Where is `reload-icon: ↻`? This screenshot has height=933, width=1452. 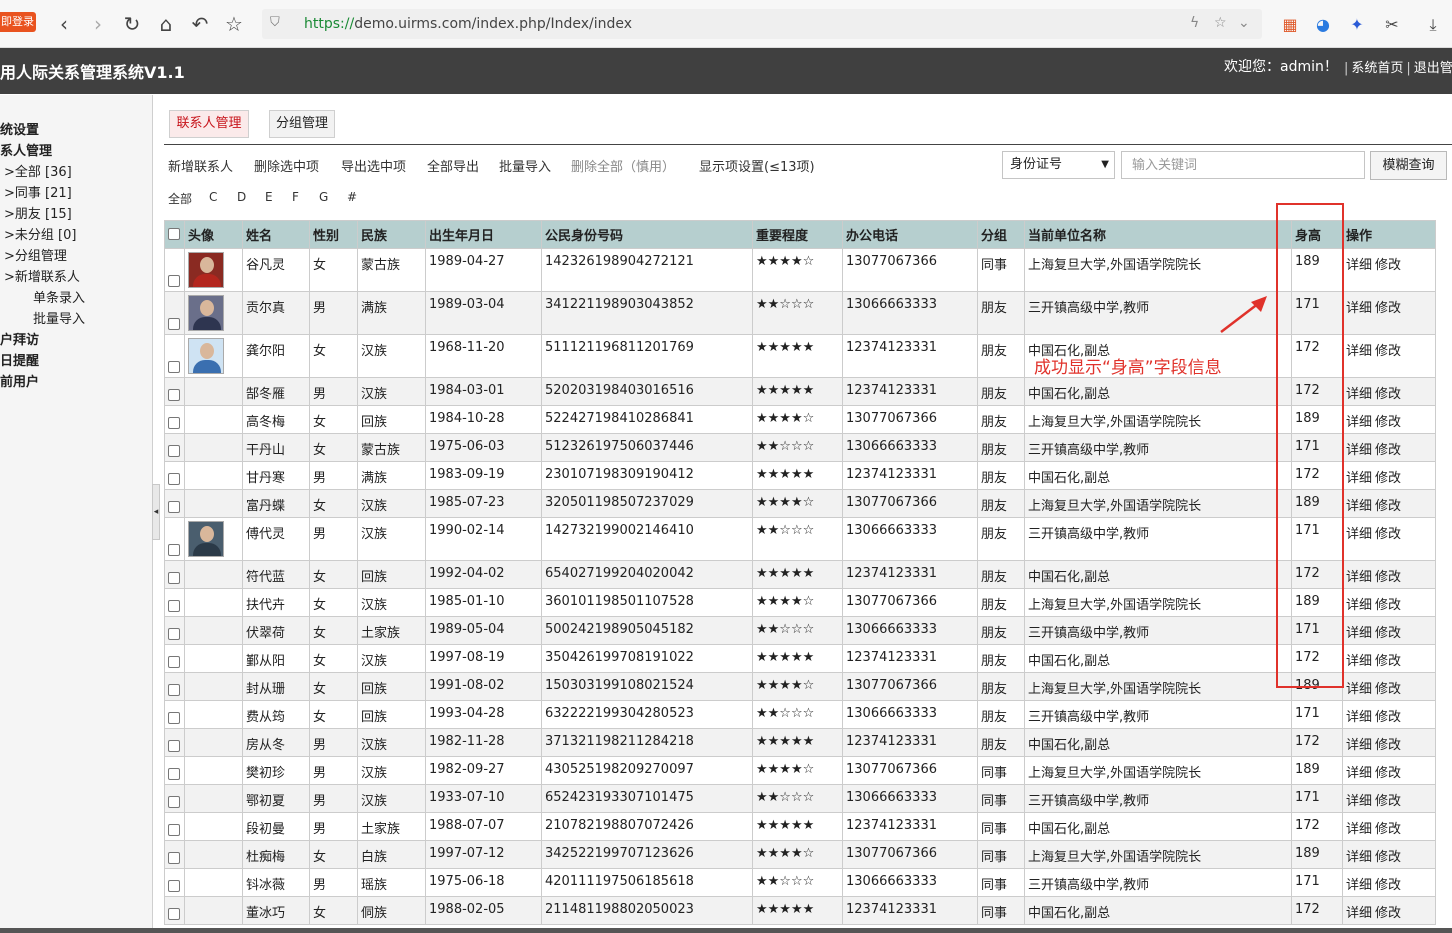 reload-icon: ↻ is located at coordinates (132, 24).